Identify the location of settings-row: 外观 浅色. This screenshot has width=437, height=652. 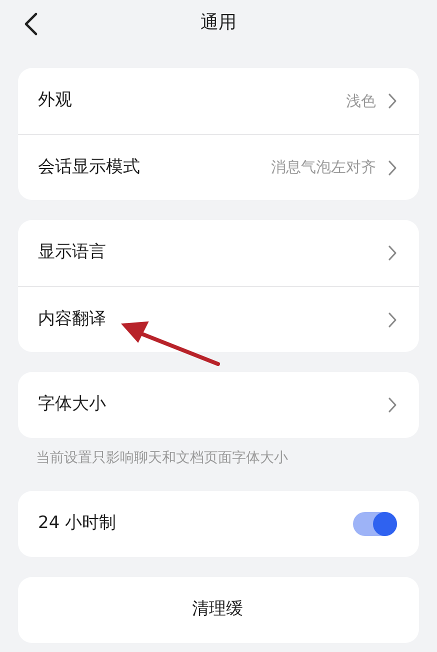
(218, 101).